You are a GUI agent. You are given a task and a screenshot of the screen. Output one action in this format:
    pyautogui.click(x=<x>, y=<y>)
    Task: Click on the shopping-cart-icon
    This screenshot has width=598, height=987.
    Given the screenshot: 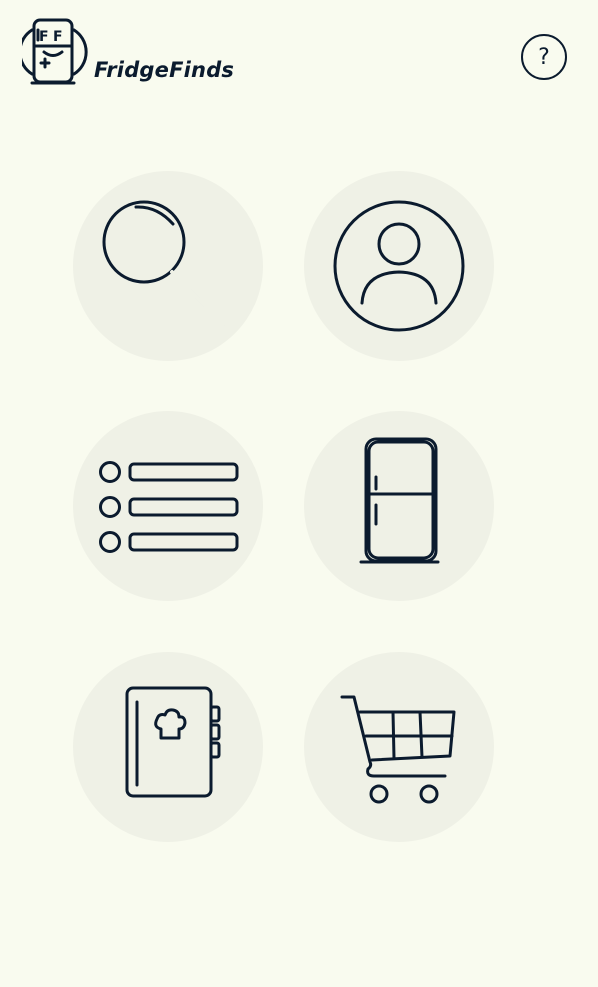 What is the action you would take?
    pyautogui.click(x=398, y=749)
    